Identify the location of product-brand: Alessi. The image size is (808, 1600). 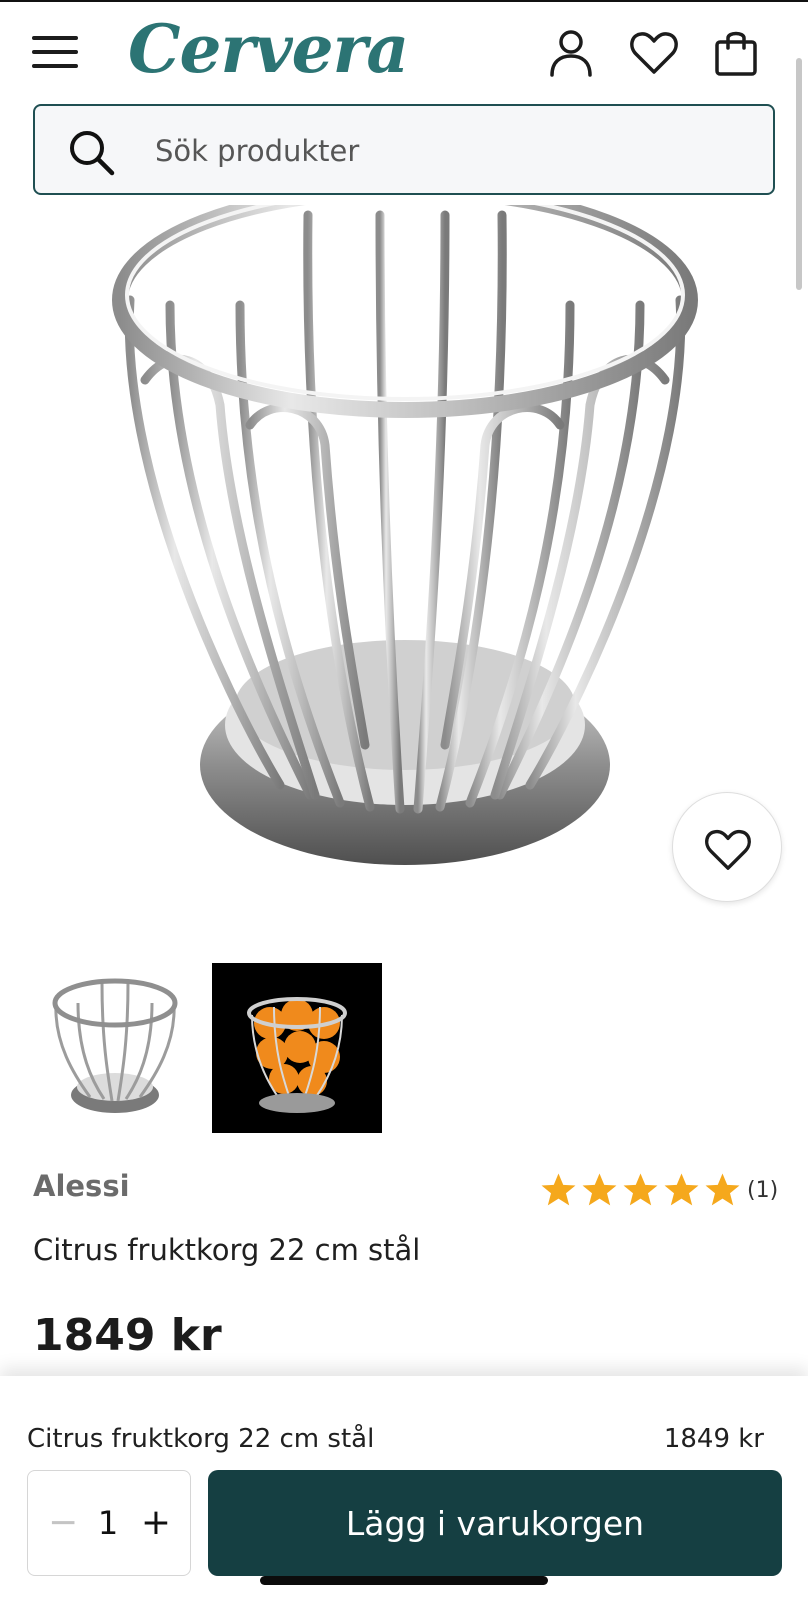
(81, 1186).